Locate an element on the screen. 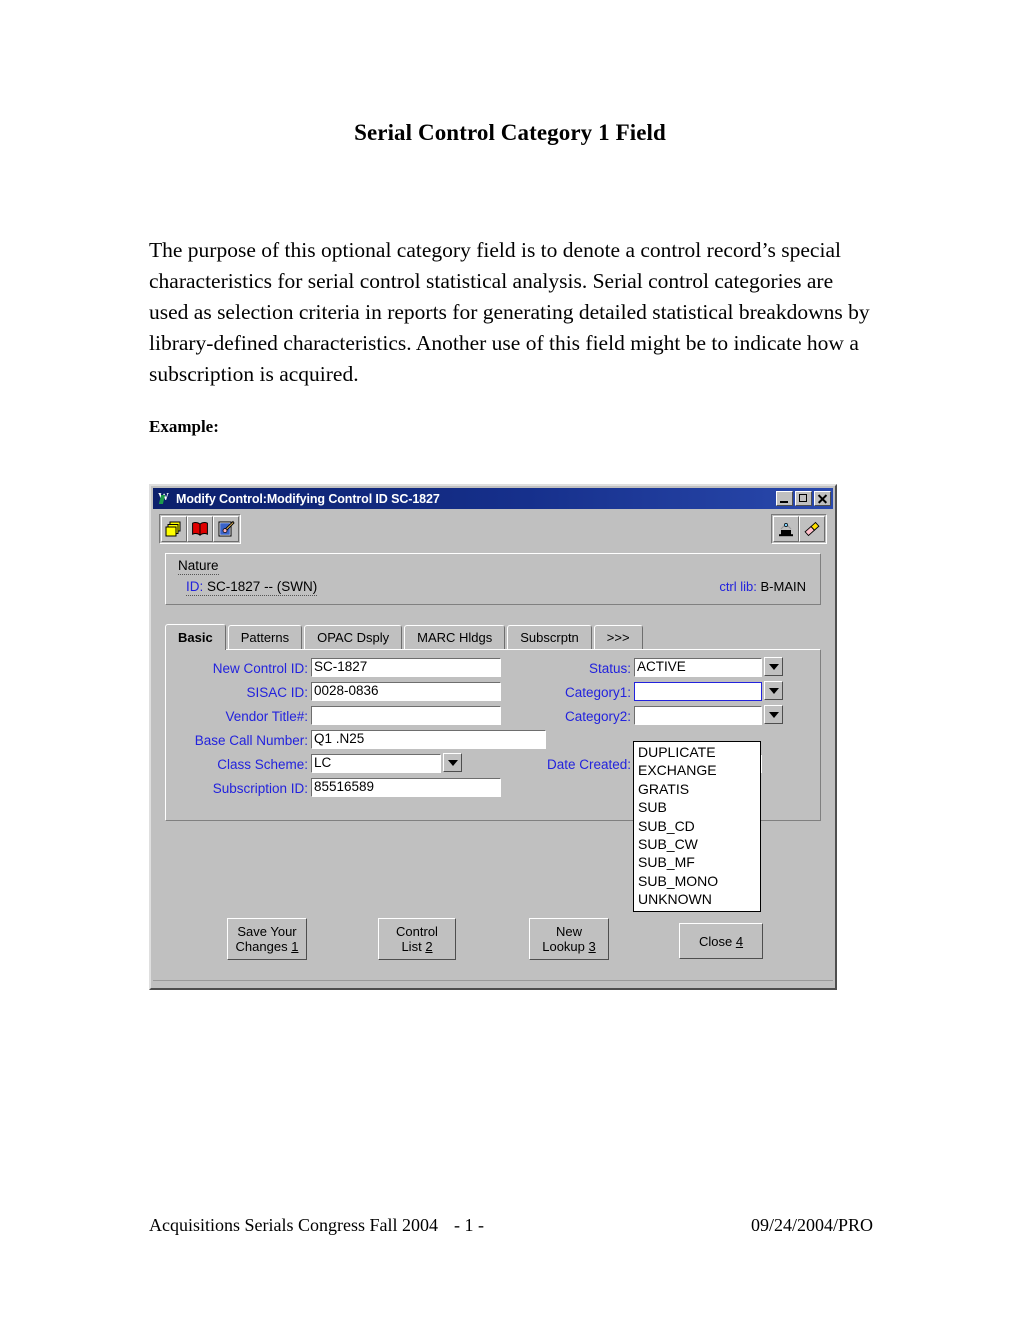 The height and width of the screenshot is (1320, 1020). sisac-id-label: SISAC ID: is located at coordinates (277, 692).